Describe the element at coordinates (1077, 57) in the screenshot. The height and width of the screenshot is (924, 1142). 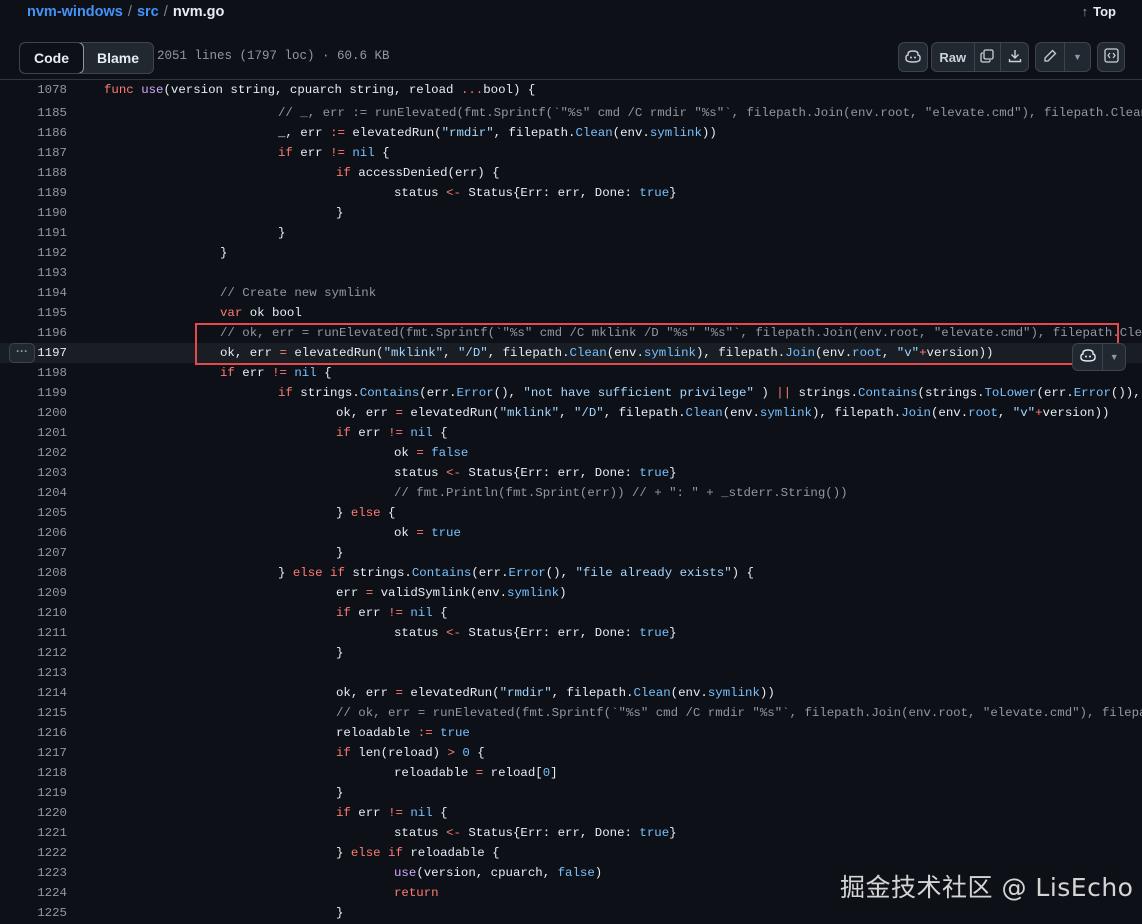
I see `edit-options-dropdown: ▼` at that location.